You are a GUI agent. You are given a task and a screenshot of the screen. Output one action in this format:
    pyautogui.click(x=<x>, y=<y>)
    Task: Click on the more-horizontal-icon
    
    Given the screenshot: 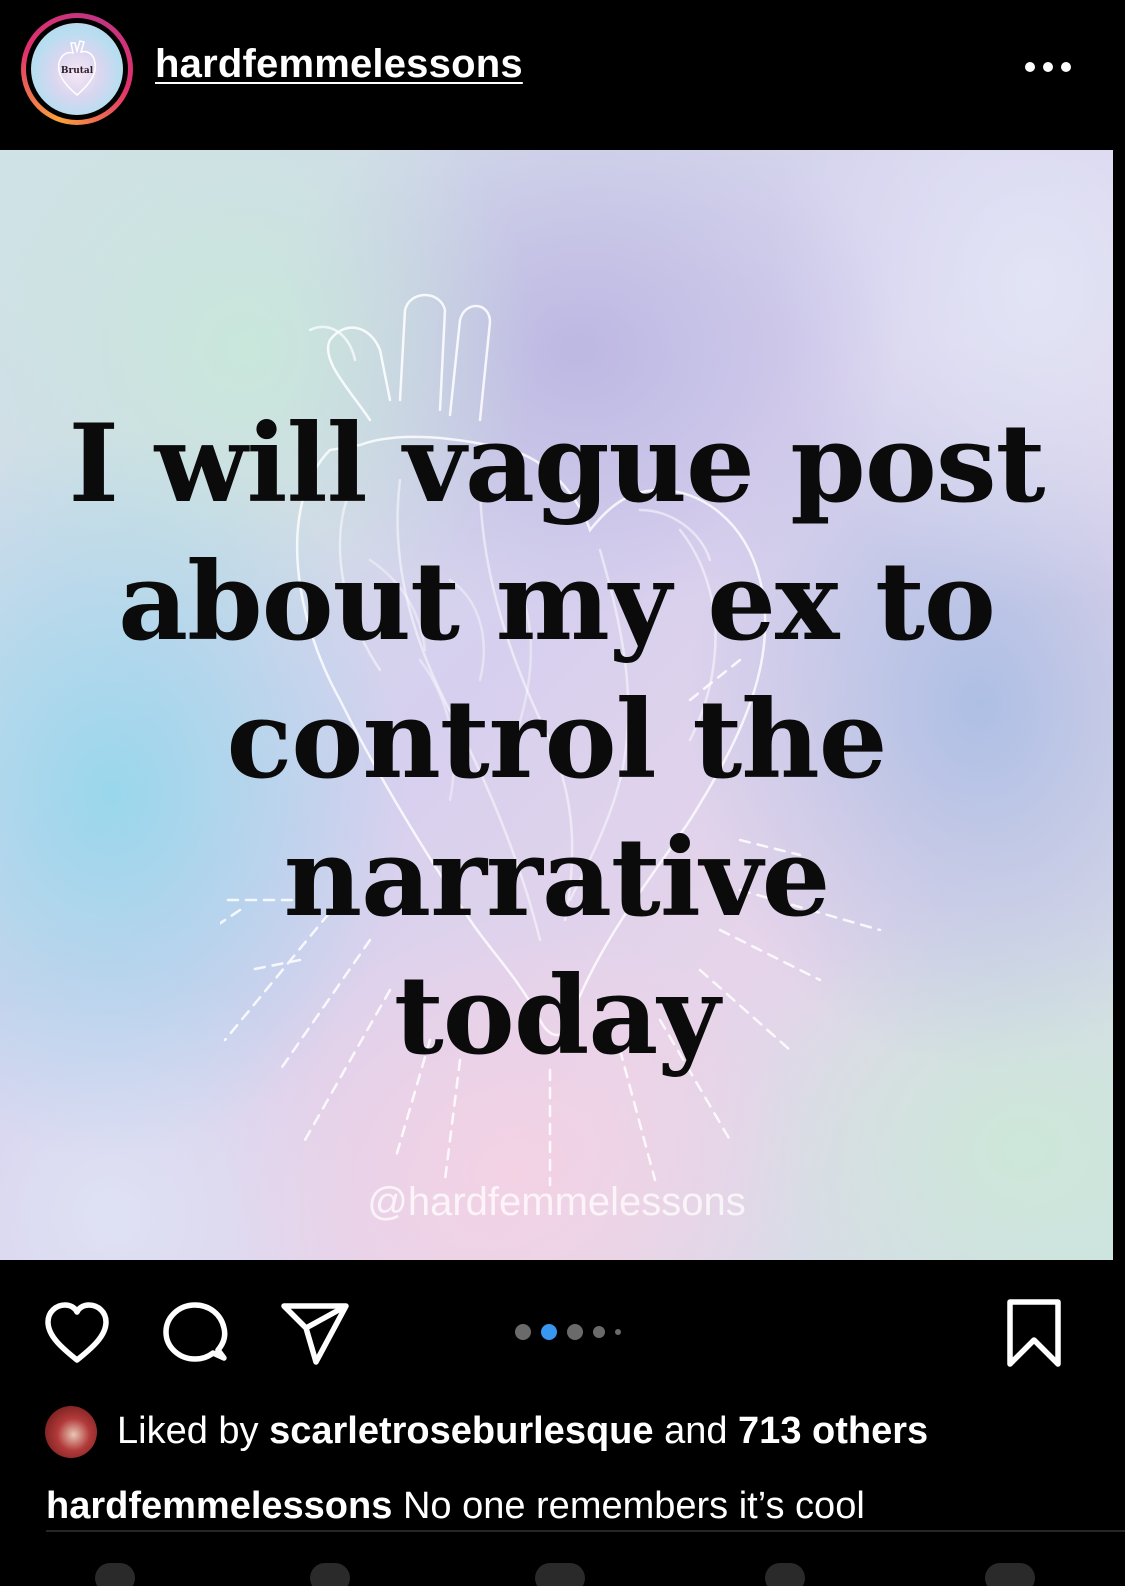 What is the action you would take?
    pyautogui.click(x=1048, y=67)
    